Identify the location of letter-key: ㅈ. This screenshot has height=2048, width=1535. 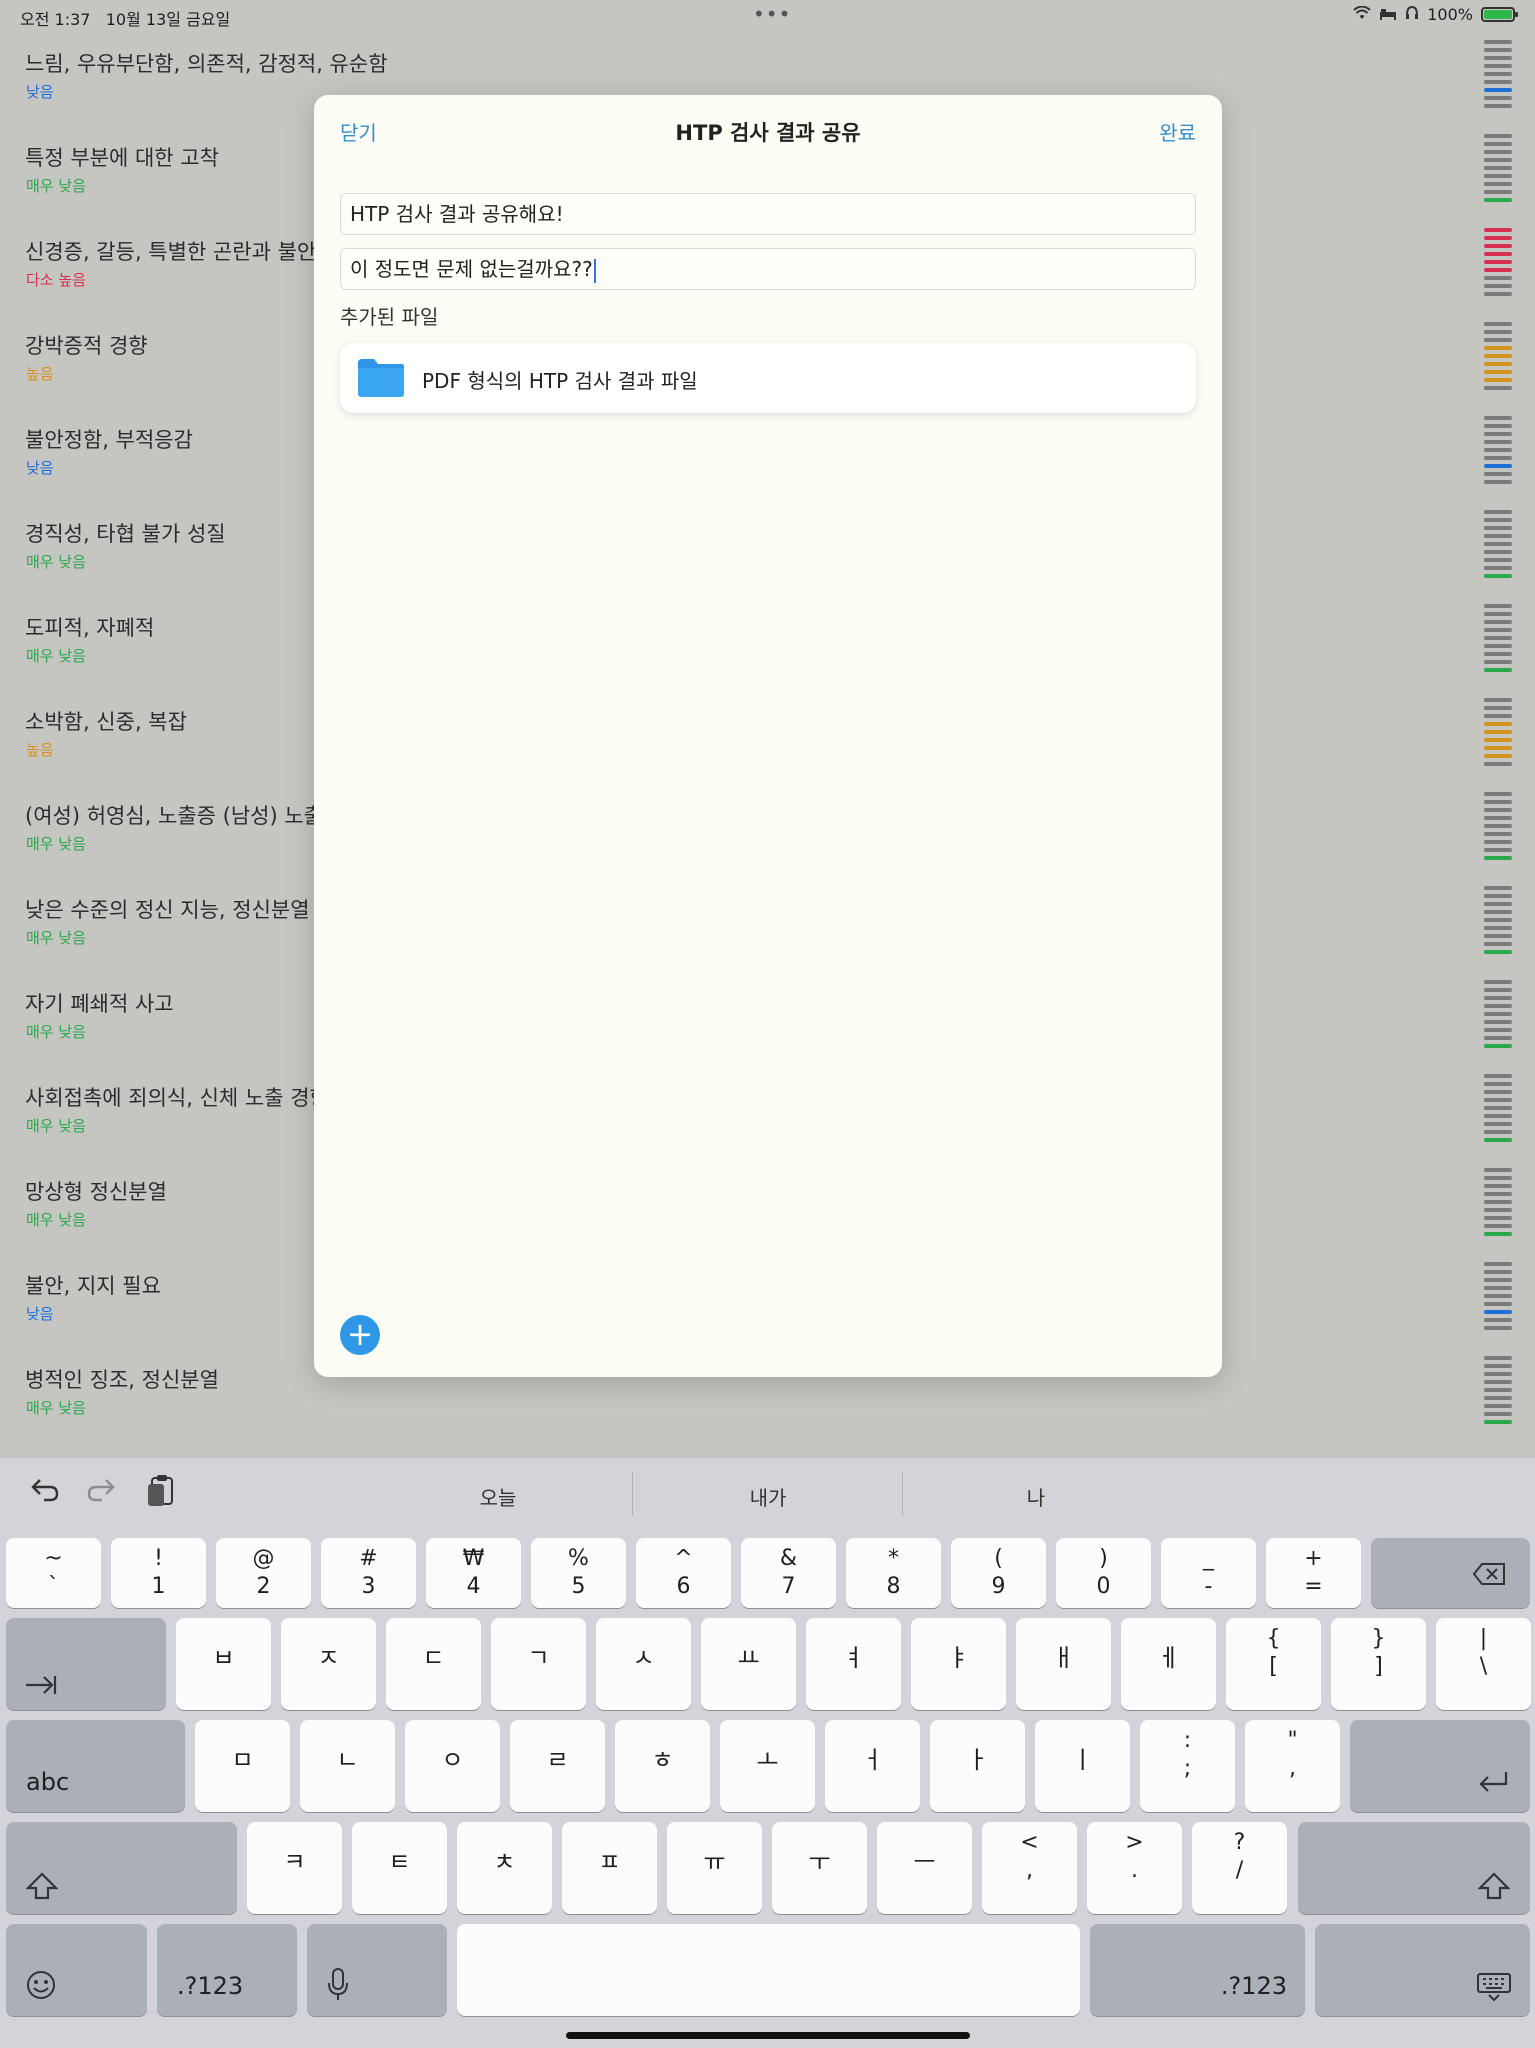
(328, 1664).